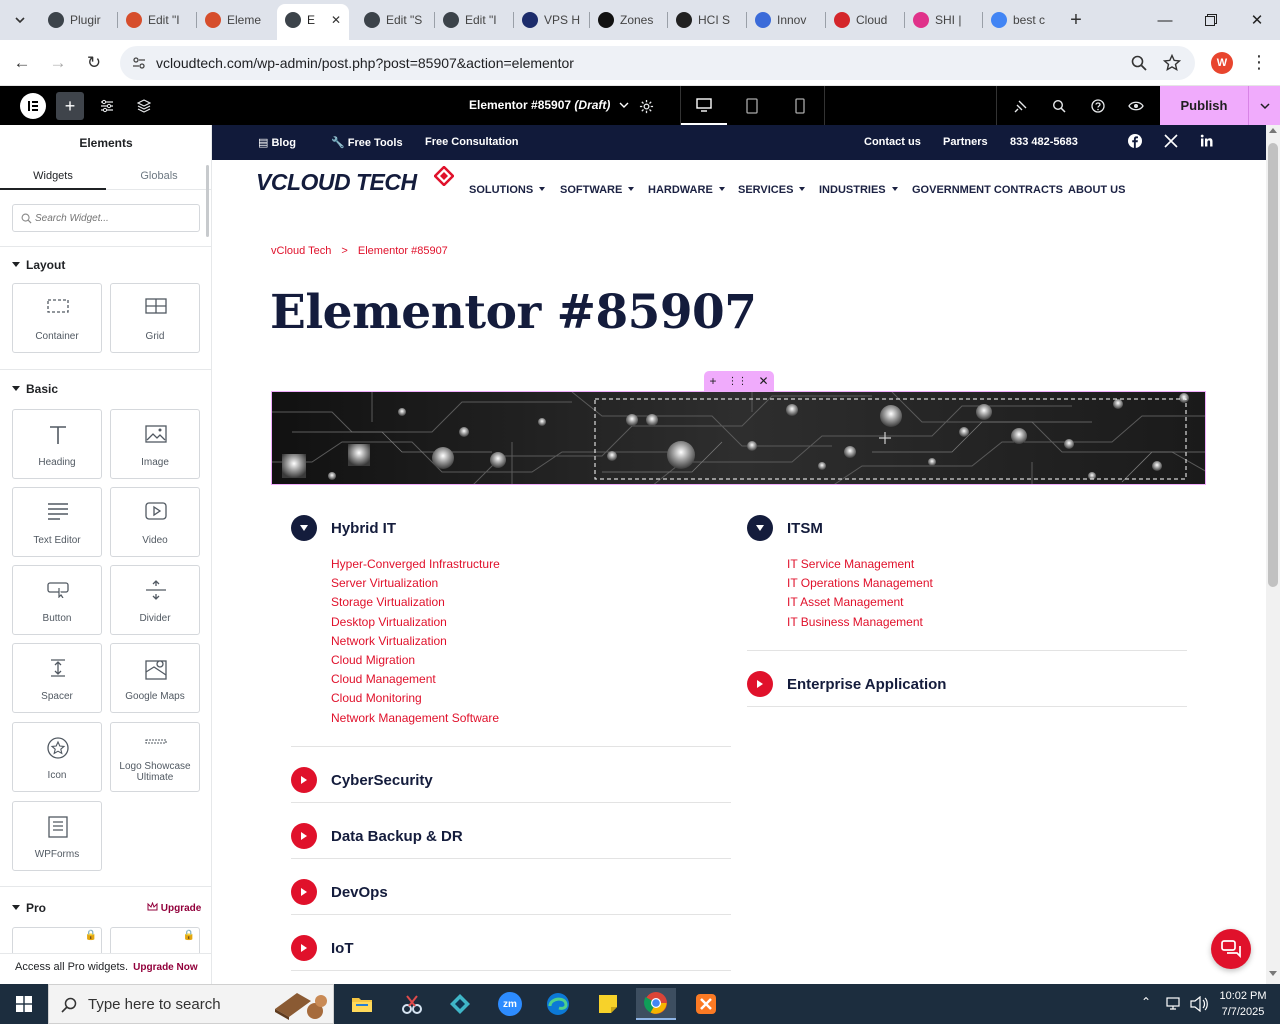  What do you see at coordinates (686, 190) in the screenshot?
I see `nav-item-hardware: HARDWARE` at bounding box center [686, 190].